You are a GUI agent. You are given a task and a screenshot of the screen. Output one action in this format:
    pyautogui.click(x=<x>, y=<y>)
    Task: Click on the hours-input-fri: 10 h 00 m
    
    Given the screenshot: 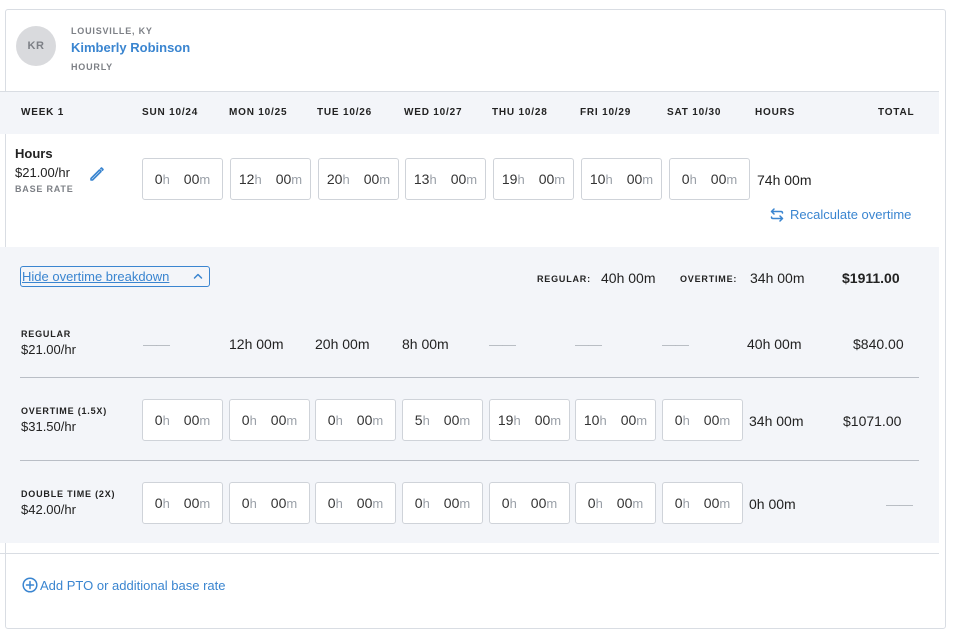 What is the action you would take?
    pyautogui.click(x=621, y=179)
    